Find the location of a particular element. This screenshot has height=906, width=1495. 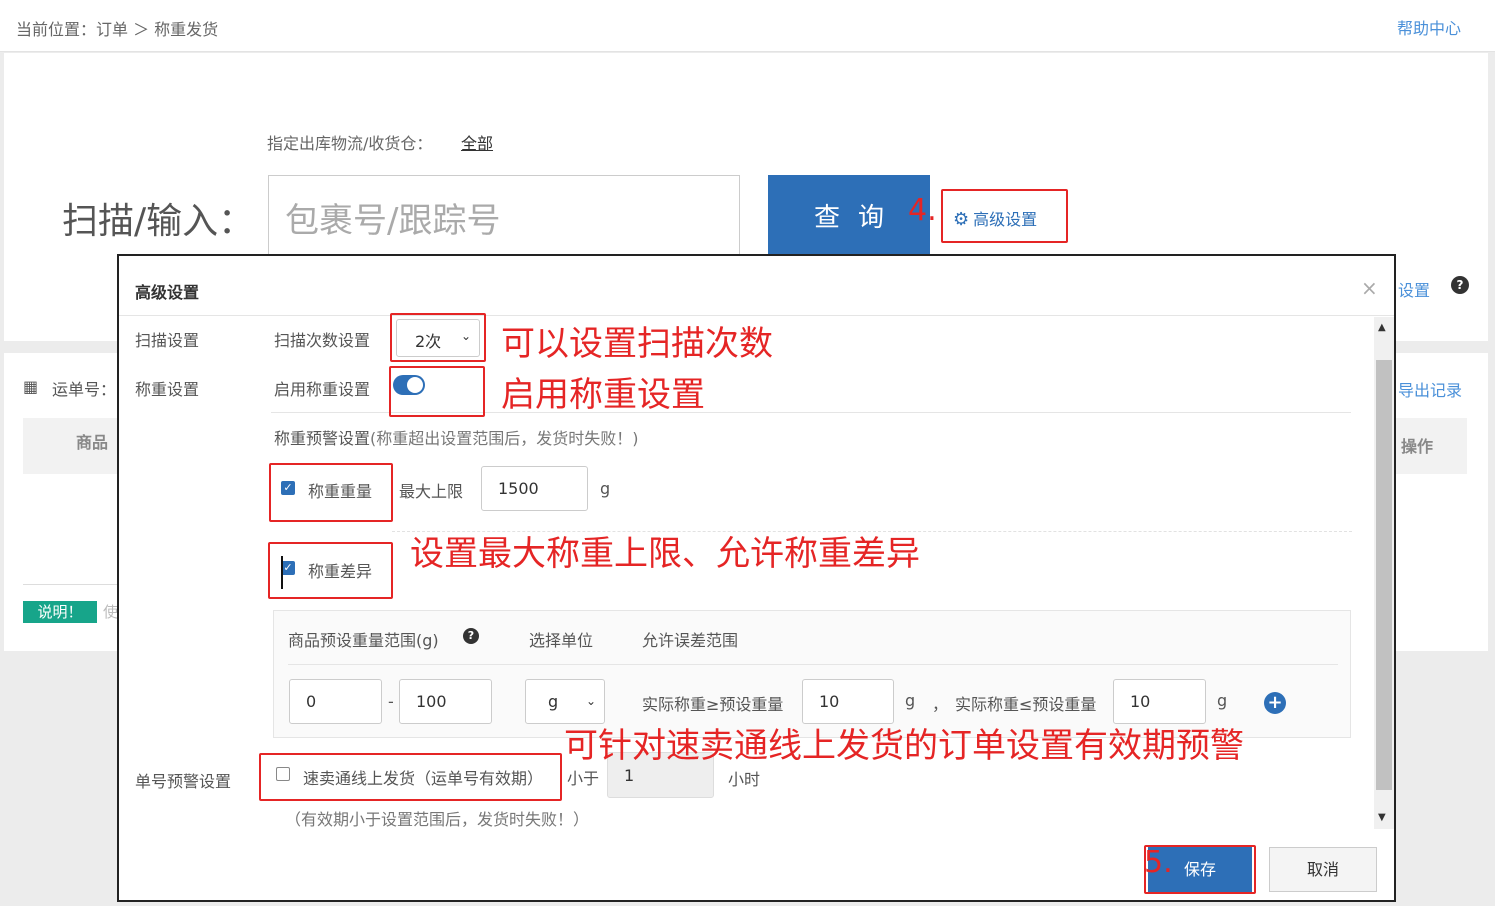

column-goods: 商品 is located at coordinates (92, 442).